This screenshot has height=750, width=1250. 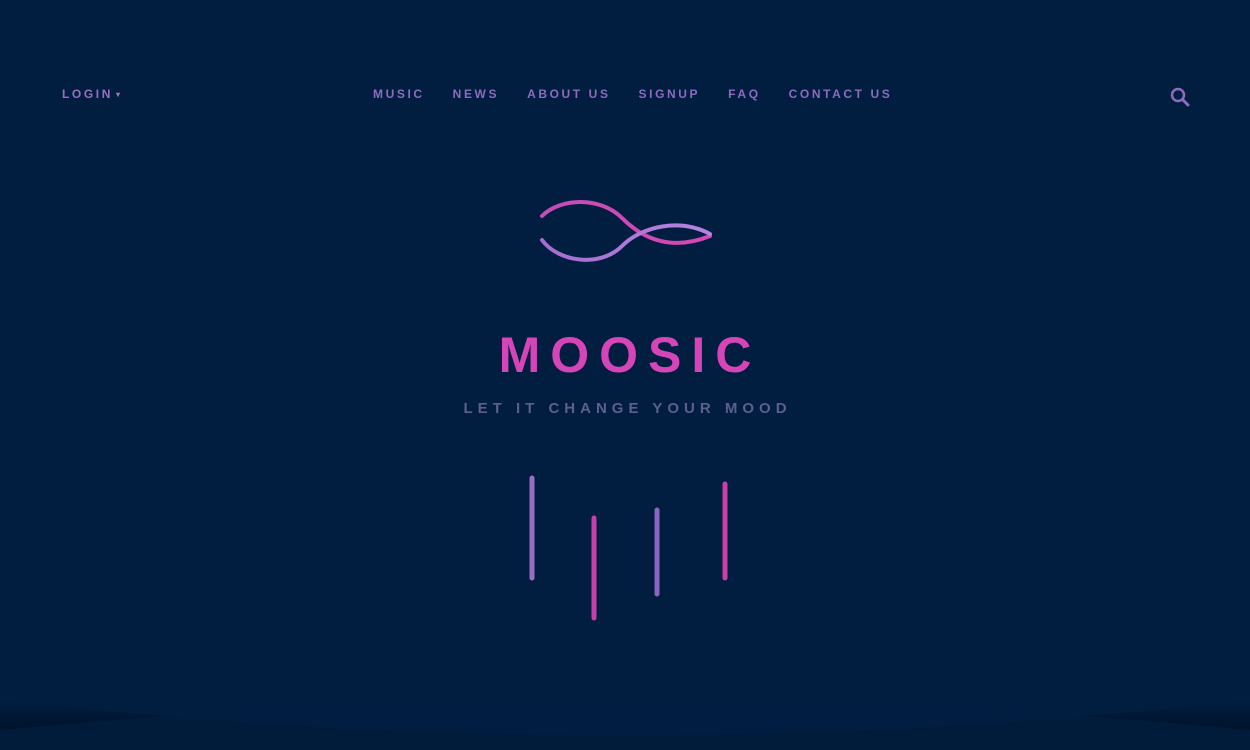 What do you see at coordinates (118, 94) in the screenshot?
I see `chevron-down-icon: ▾` at bounding box center [118, 94].